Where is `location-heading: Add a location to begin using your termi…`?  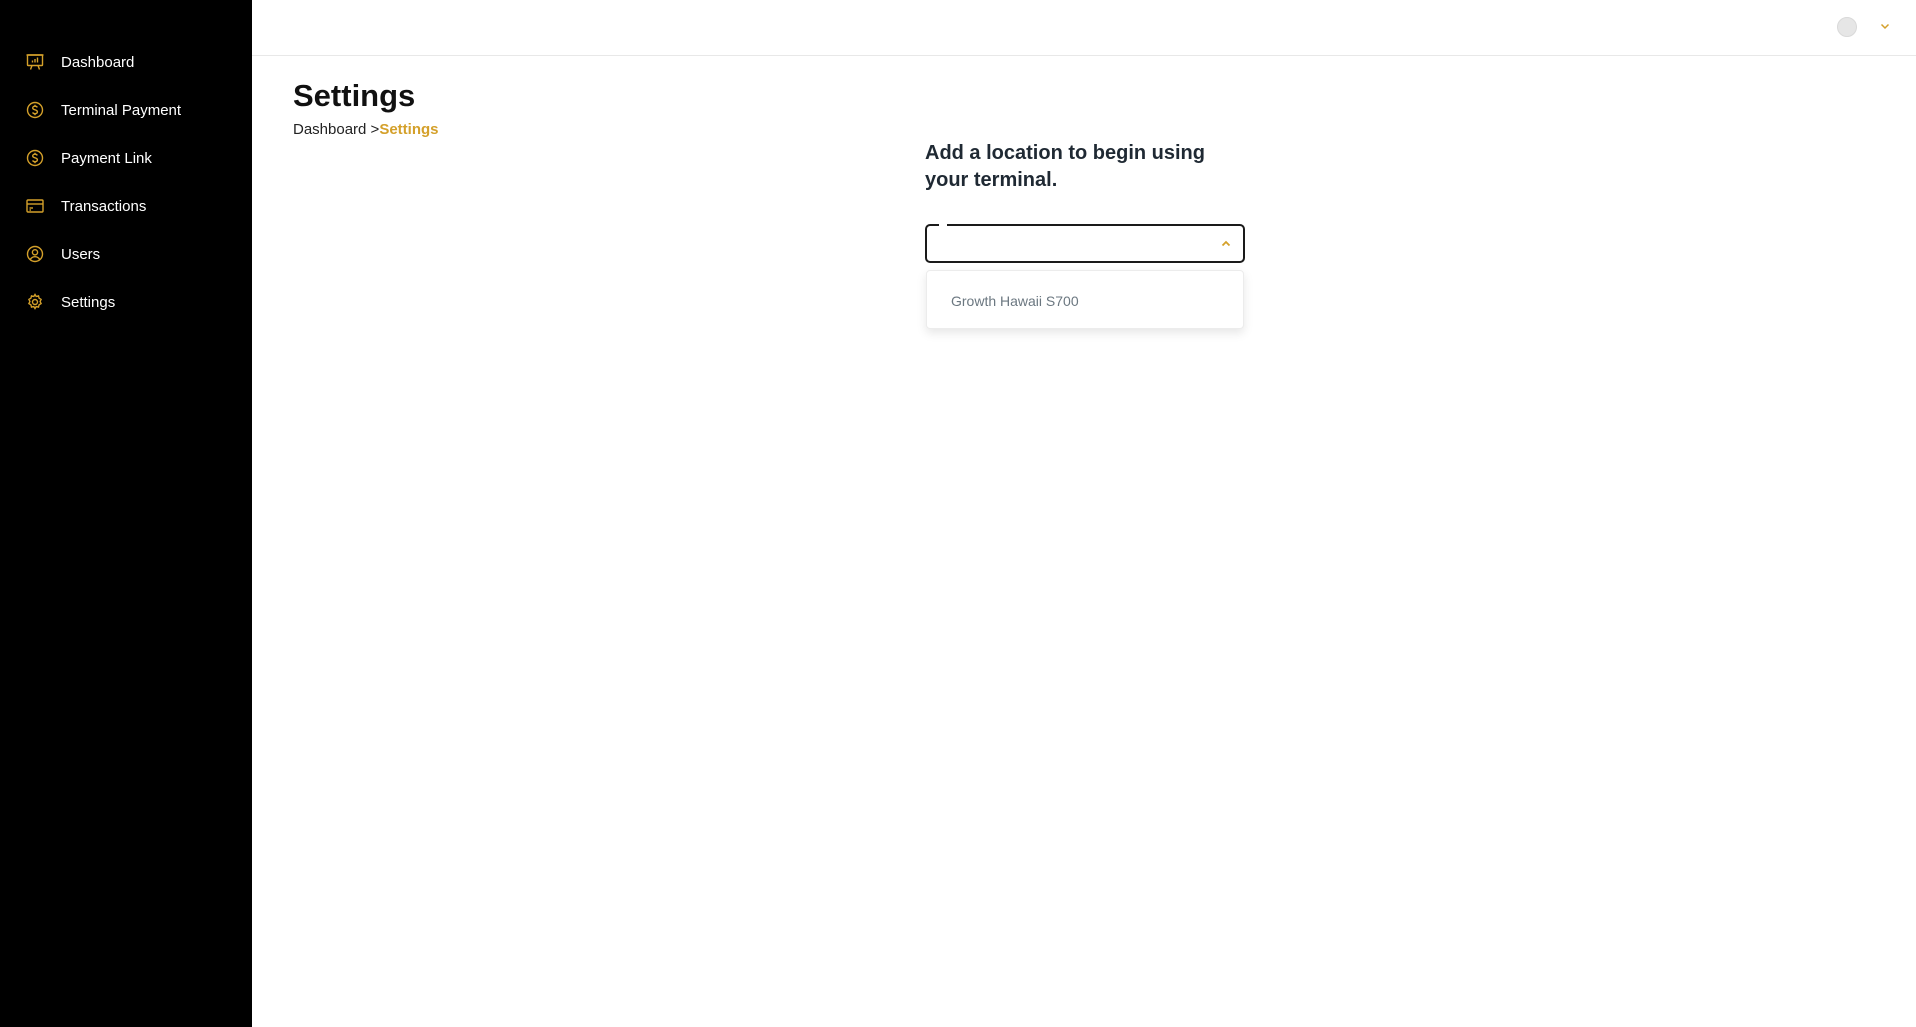 location-heading: Add a location to begin using your termi… is located at coordinates (1065, 166).